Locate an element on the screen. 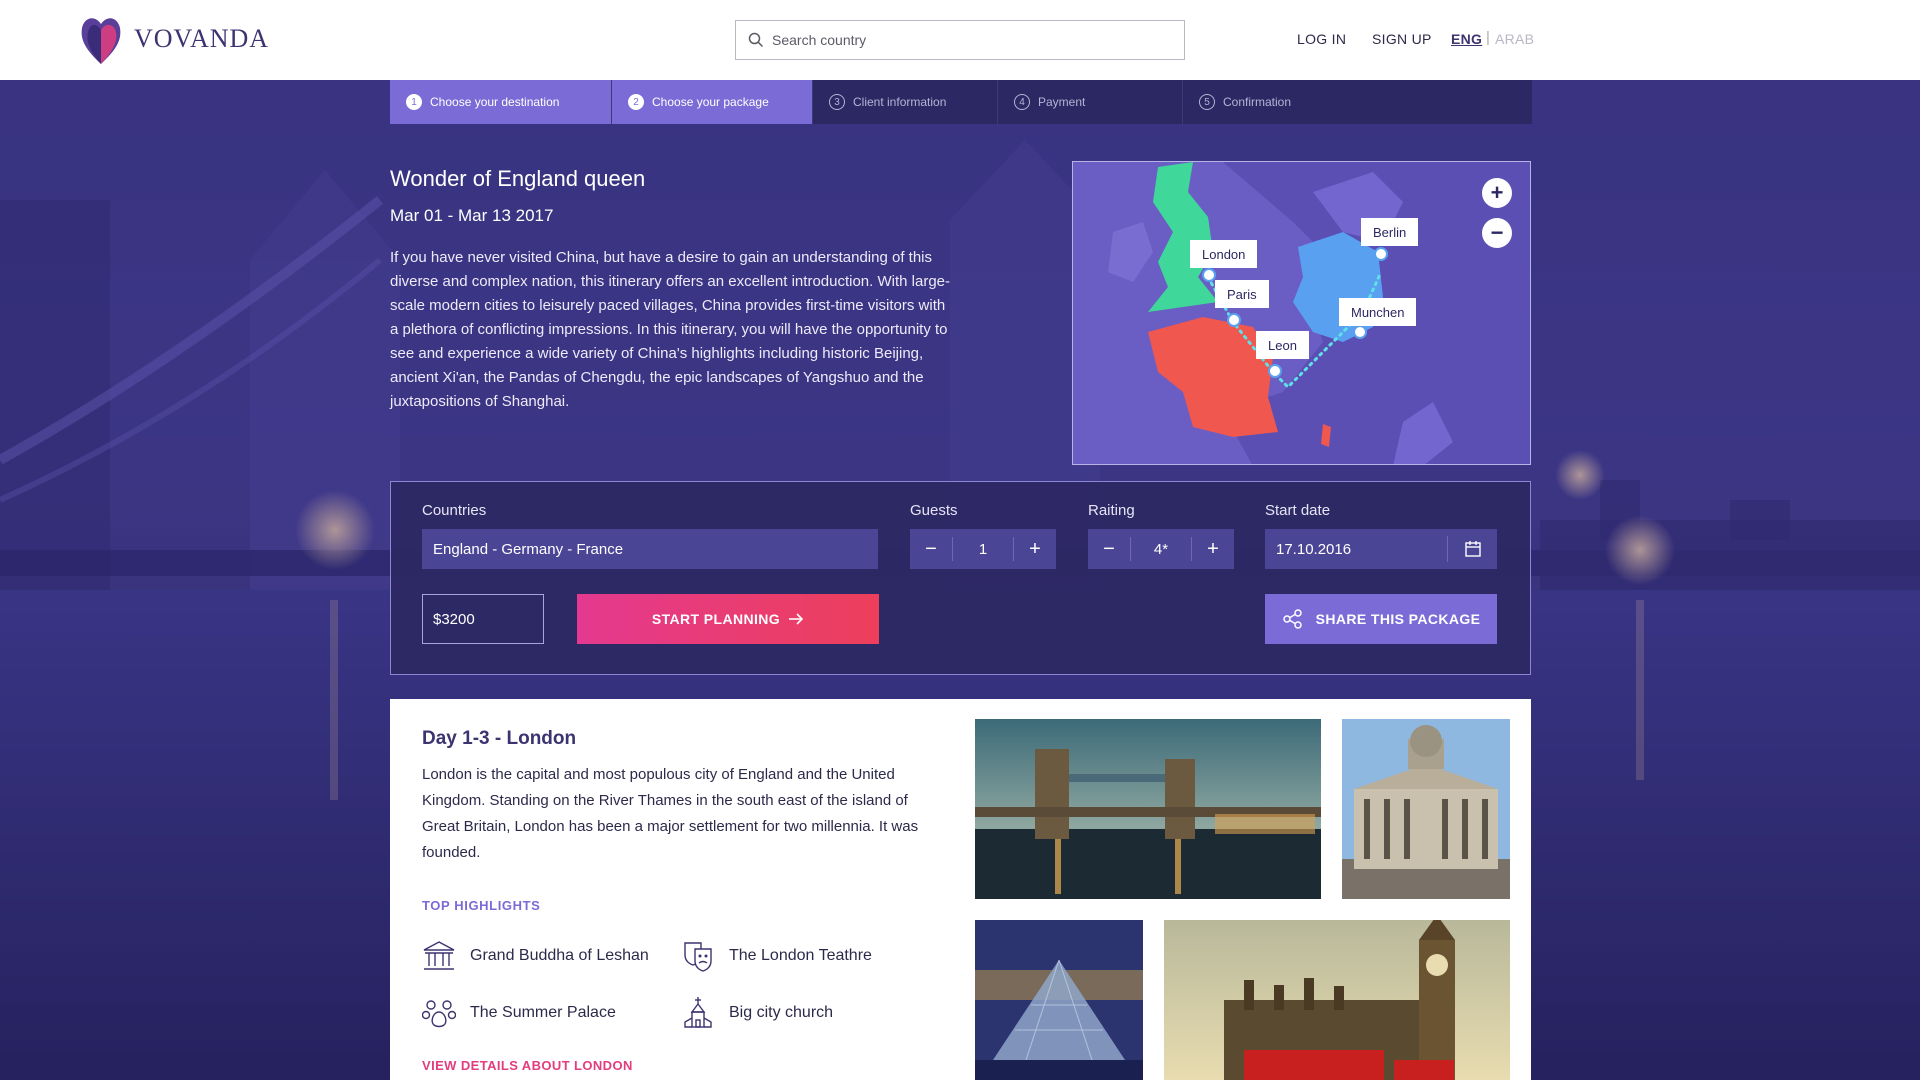  highlight-item: Grand Buddha of Leshan is located at coordinates (535, 956).